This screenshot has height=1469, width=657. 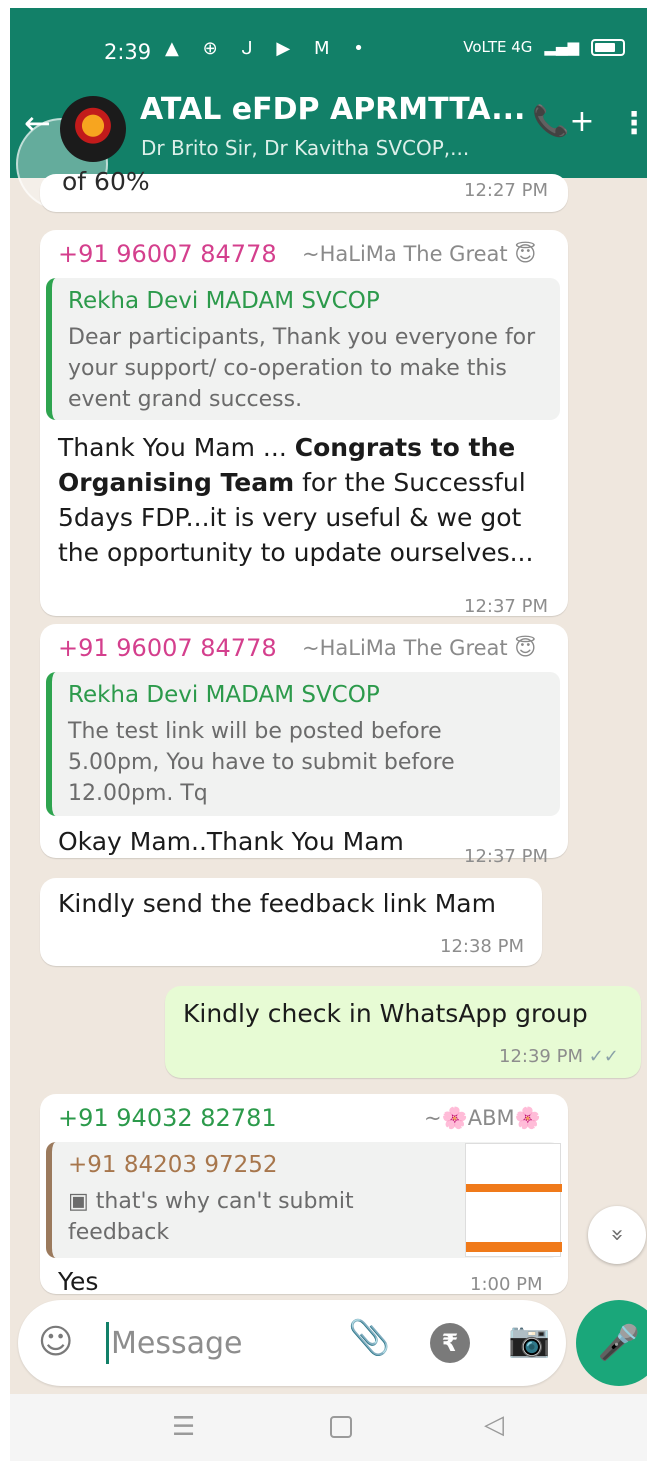 I want to click on recent-apps-icon: ☰, so click(x=183, y=1427).